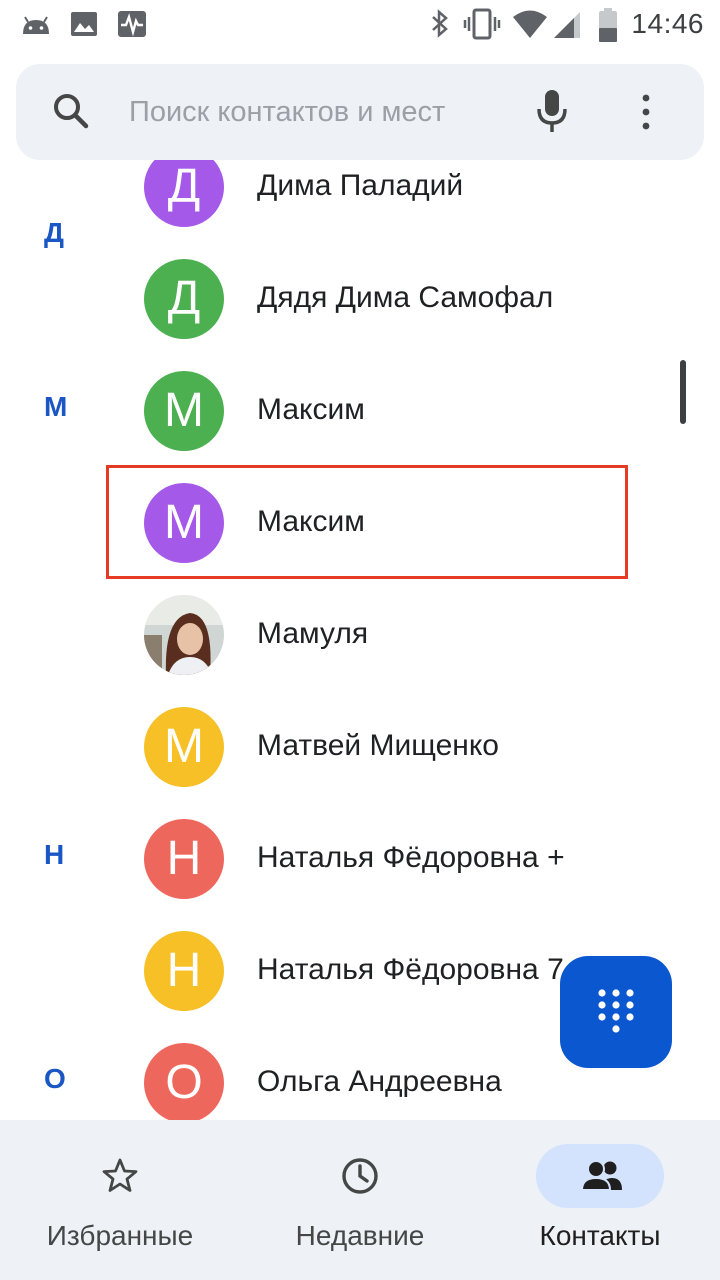  What do you see at coordinates (360, 1235) in the screenshot?
I see `tab-recent-label: Недавние` at bounding box center [360, 1235].